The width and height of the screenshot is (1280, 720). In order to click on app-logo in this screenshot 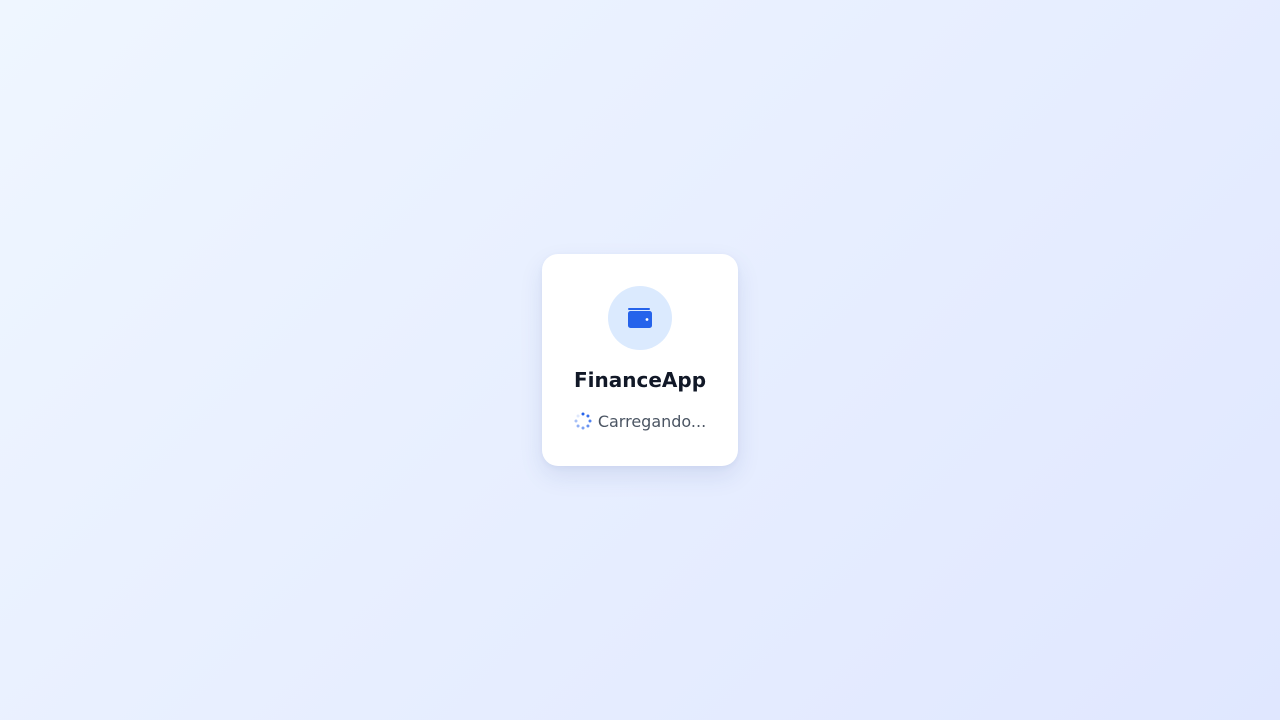, I will do `click(640, 318)`.